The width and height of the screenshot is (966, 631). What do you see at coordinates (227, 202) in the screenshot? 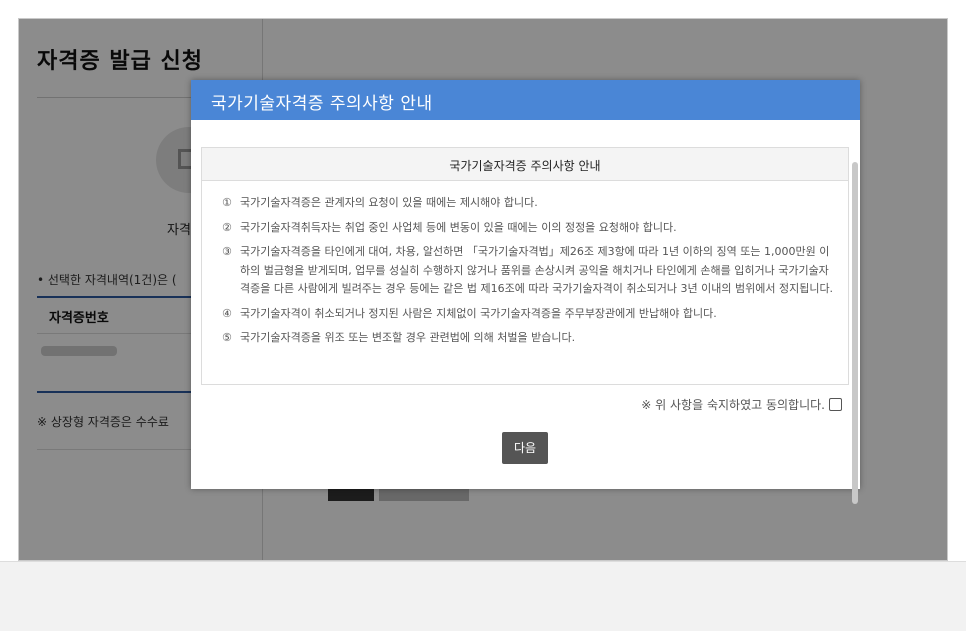
I see `item-number: ①` at bounding box center [227, 202].